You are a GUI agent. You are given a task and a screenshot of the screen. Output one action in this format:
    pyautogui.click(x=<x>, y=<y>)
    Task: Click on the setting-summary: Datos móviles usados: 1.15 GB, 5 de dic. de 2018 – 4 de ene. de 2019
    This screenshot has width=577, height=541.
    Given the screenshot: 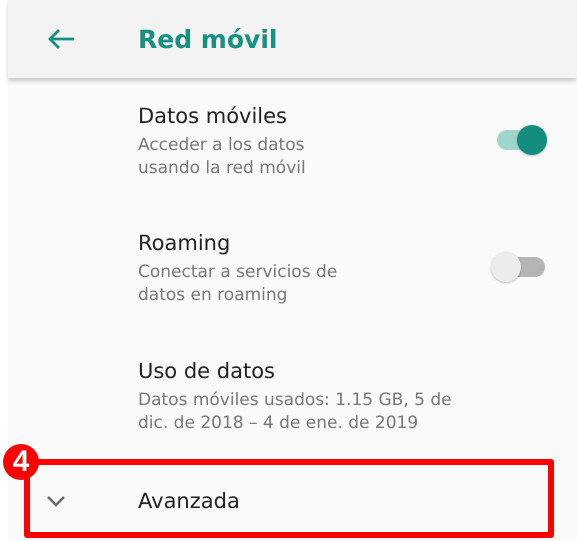 What is the action you would take?
    pyautogui.click(x=295, y=412)
    